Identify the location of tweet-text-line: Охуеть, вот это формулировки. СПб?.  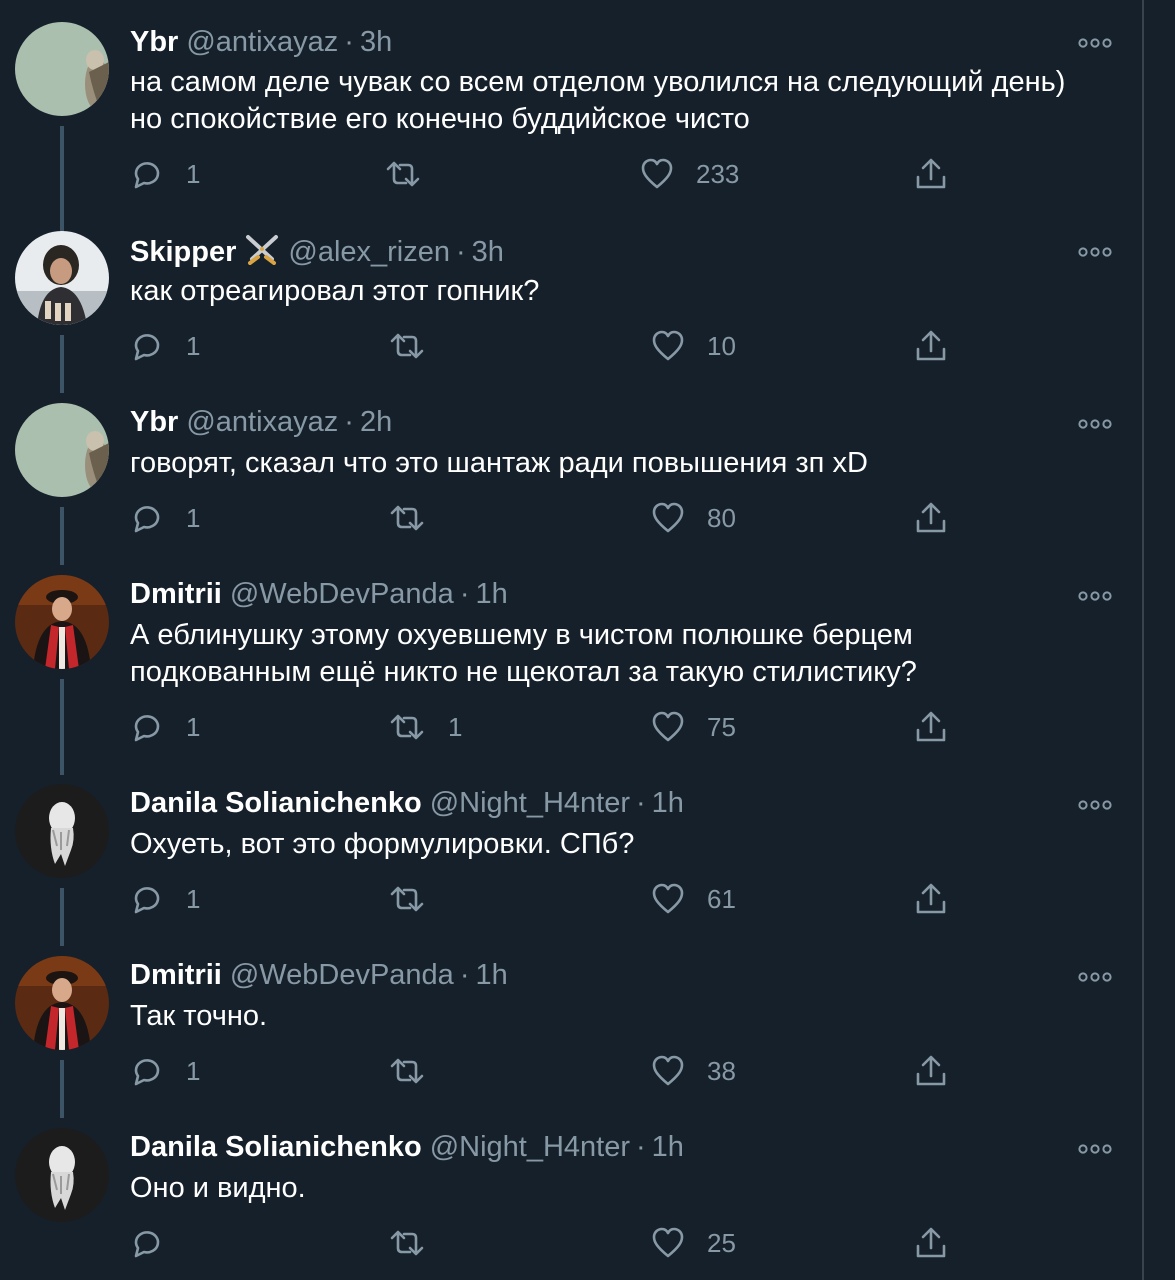
(382, 844).